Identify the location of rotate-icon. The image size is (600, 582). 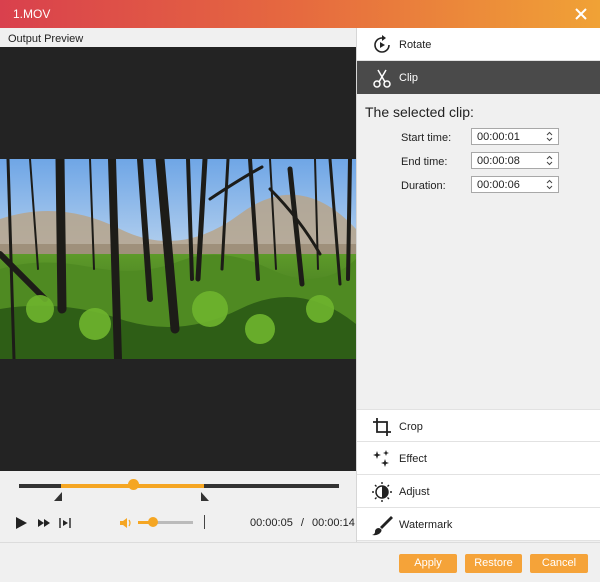
(382, 44).